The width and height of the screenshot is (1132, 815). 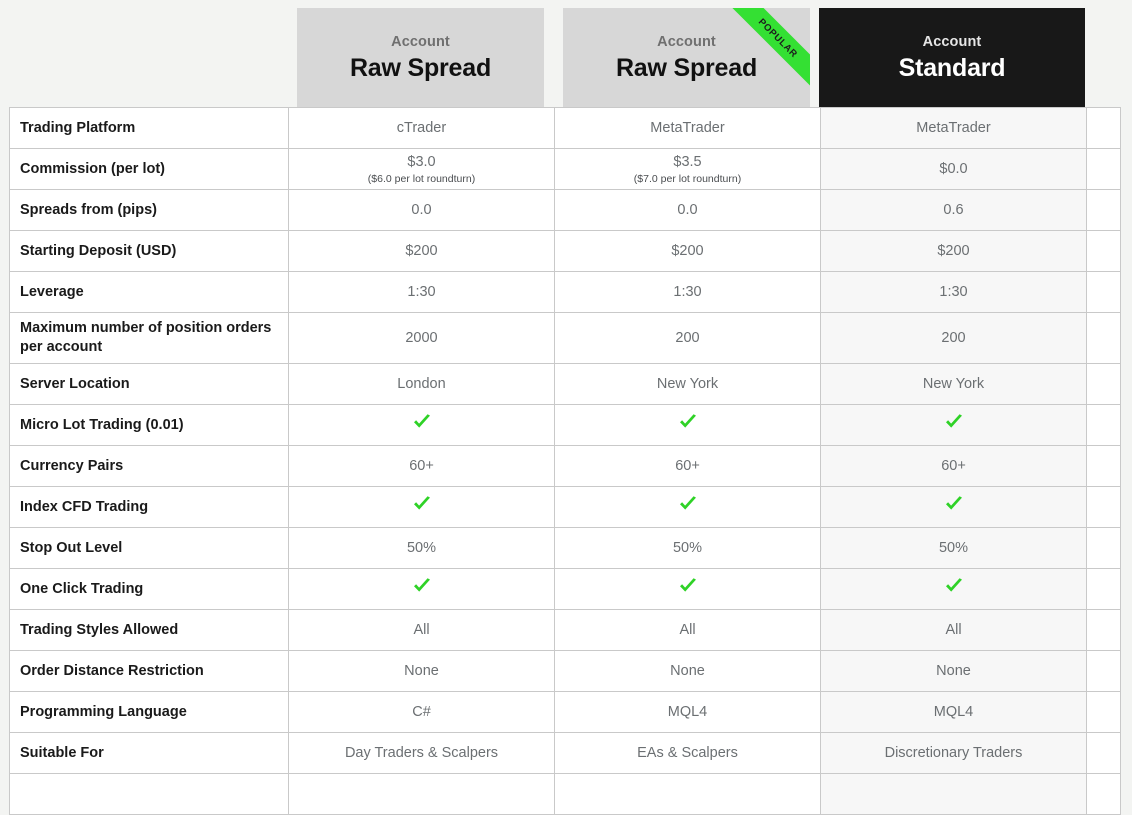 I want to click on row-label: Leverage, so click(x=149, y=292).